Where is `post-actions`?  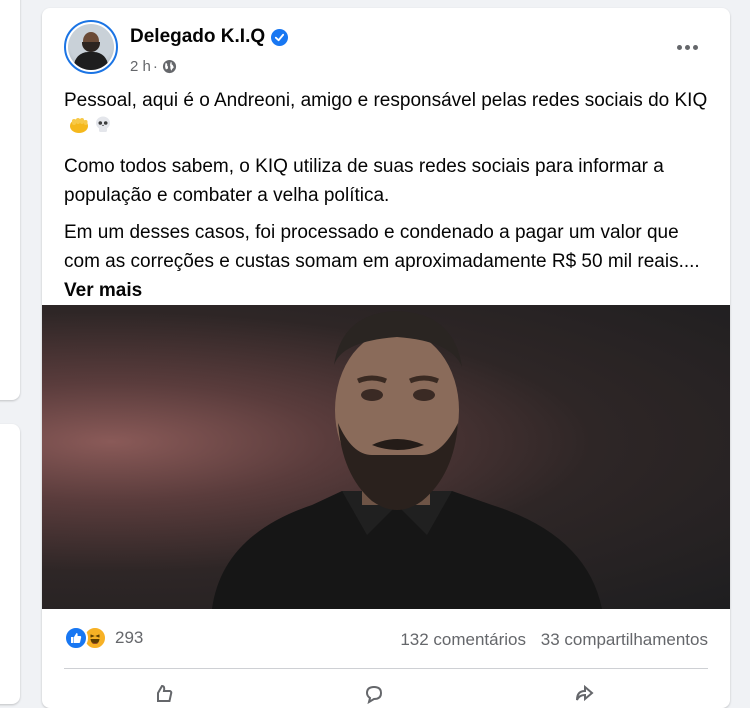 post-actions is located at coordinates (386, 691).